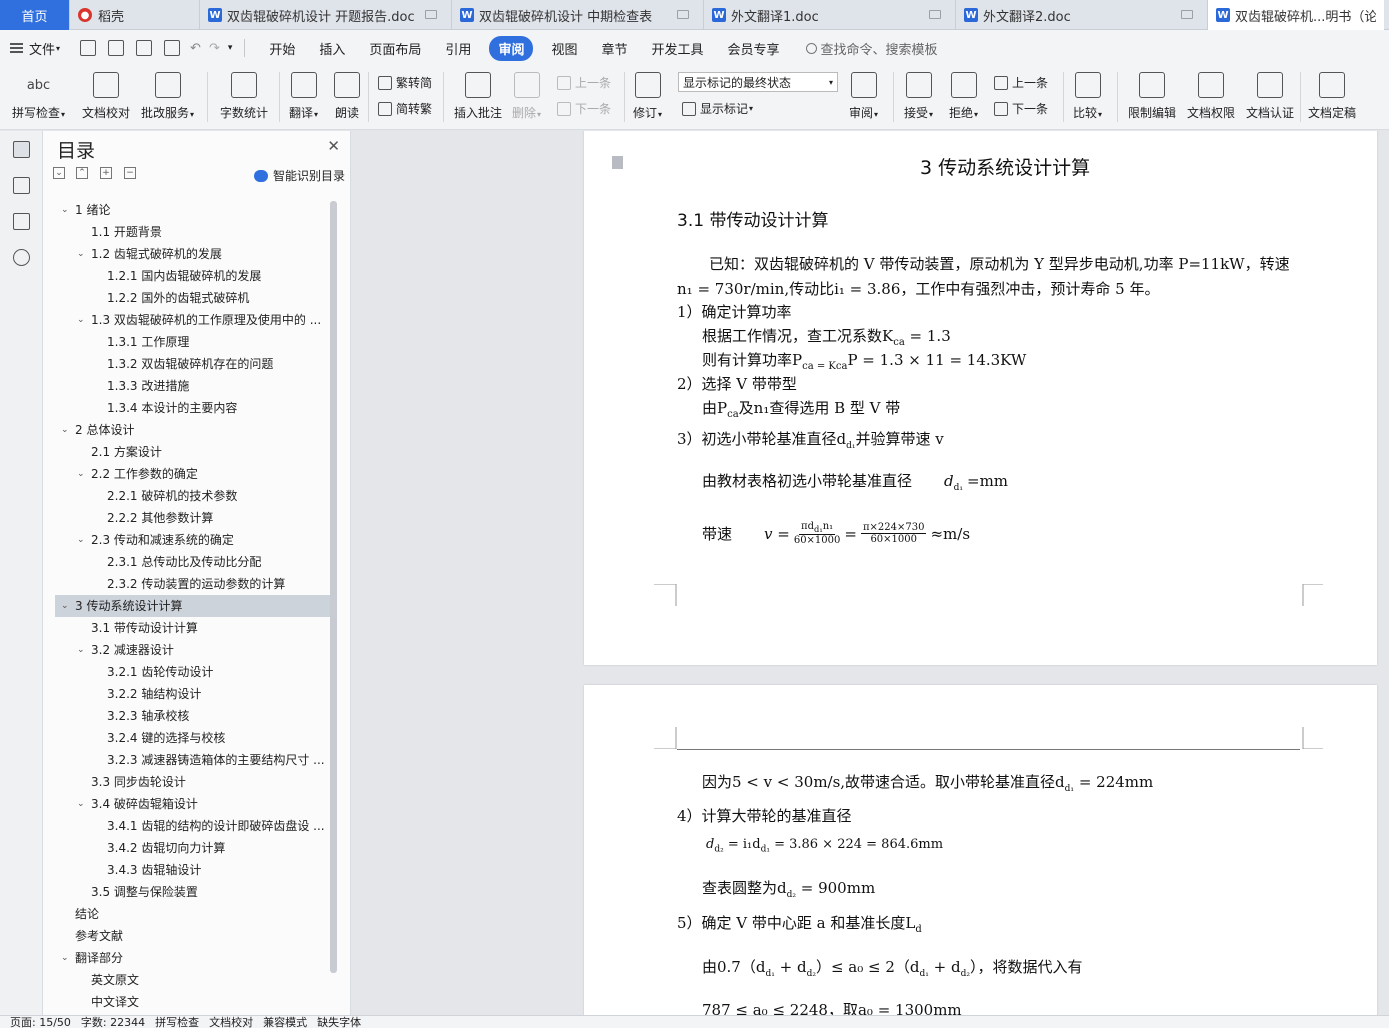  Describe the element at coordinates (193, 694) in the screenshot. I see `toc-item: 3.2.2 轴结构设计` at that location.